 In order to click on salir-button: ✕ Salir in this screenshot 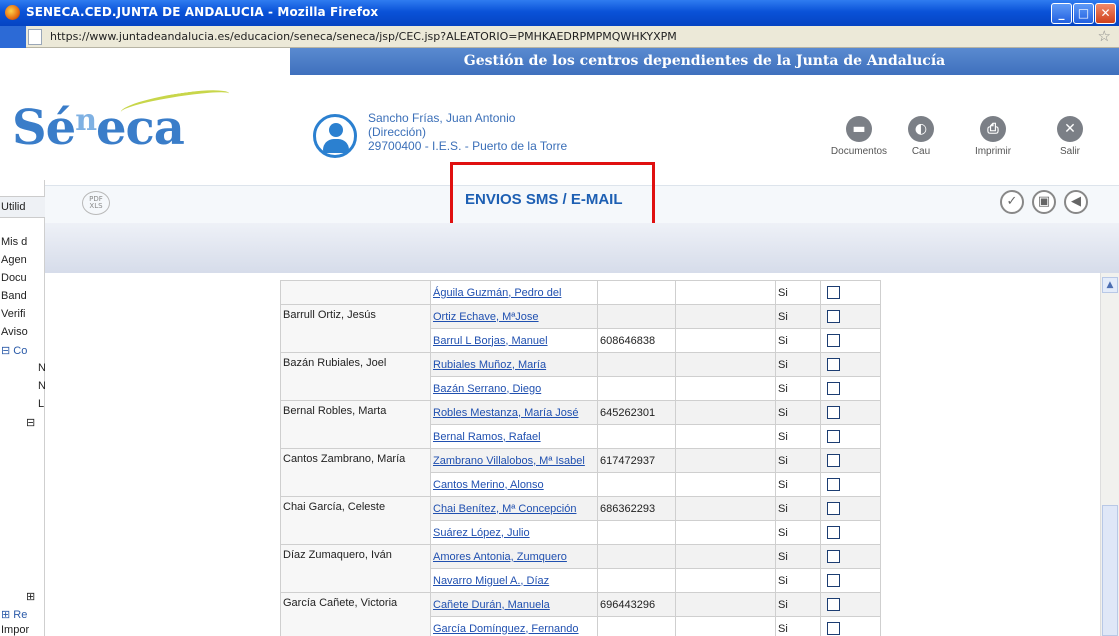, I will do `click(1070, 136)`.